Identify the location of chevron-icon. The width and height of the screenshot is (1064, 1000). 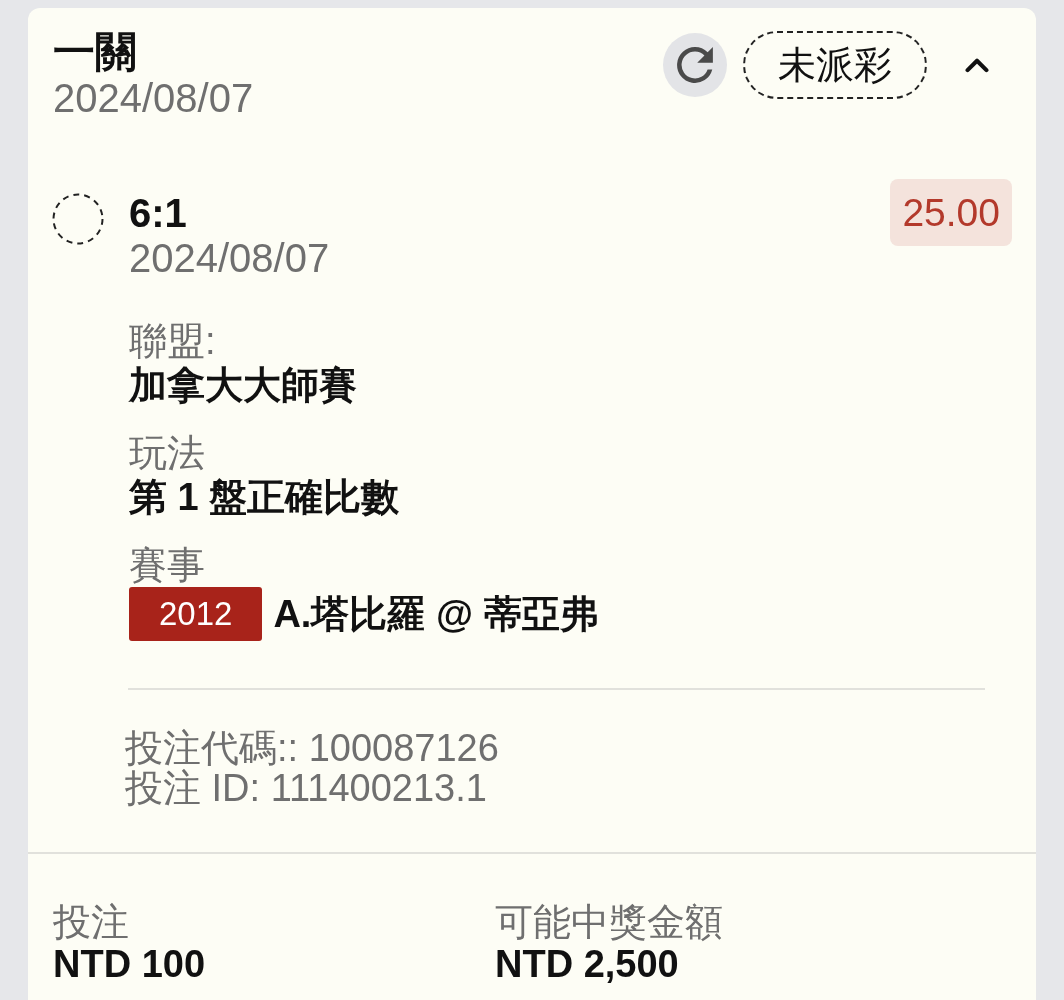
(977, 65).